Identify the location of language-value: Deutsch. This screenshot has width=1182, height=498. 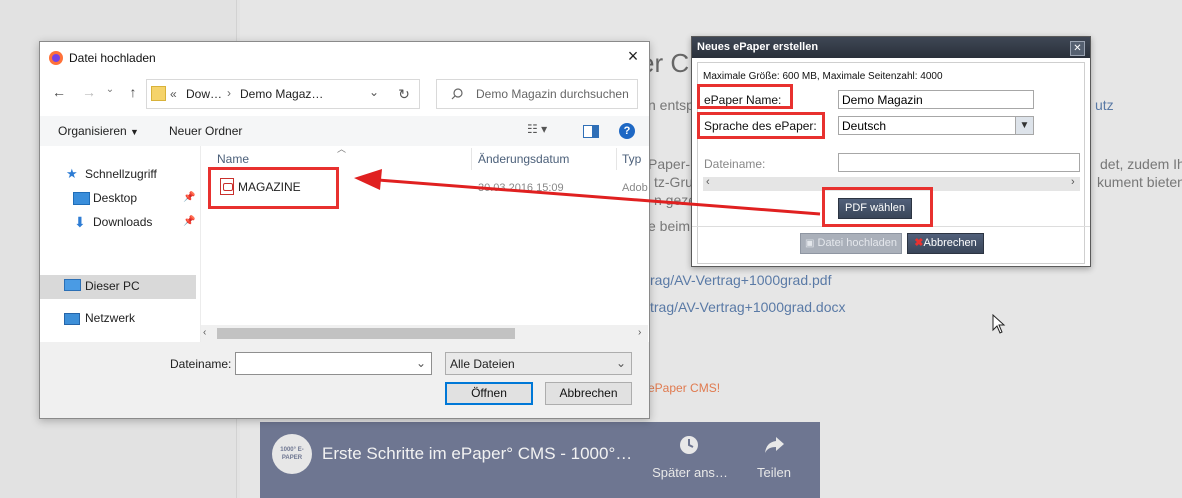
(864, 126).